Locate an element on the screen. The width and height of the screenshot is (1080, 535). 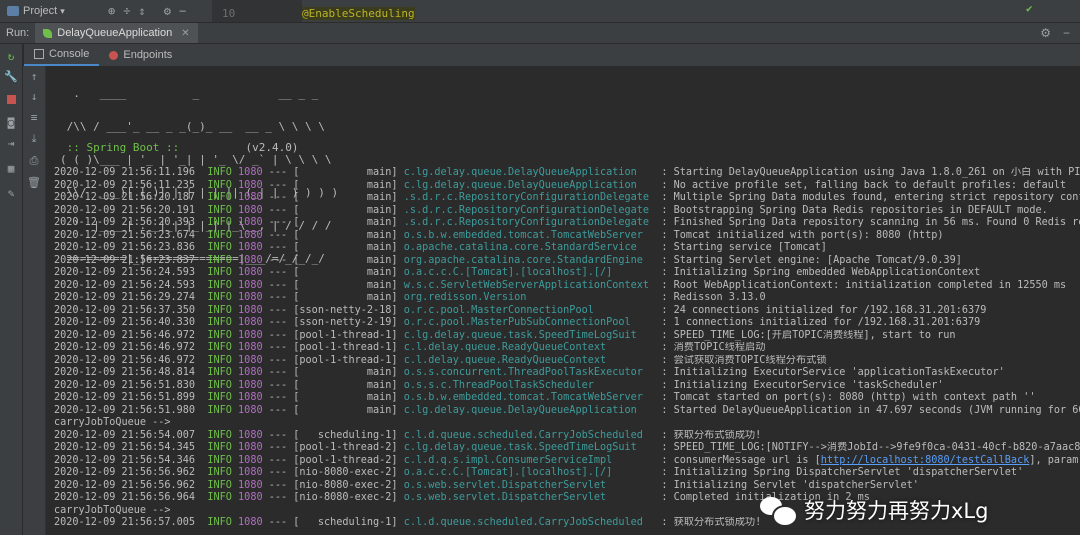
log-timestamp: 2020-12-09 21:56:29.274 is located at coordinates (125, 297).